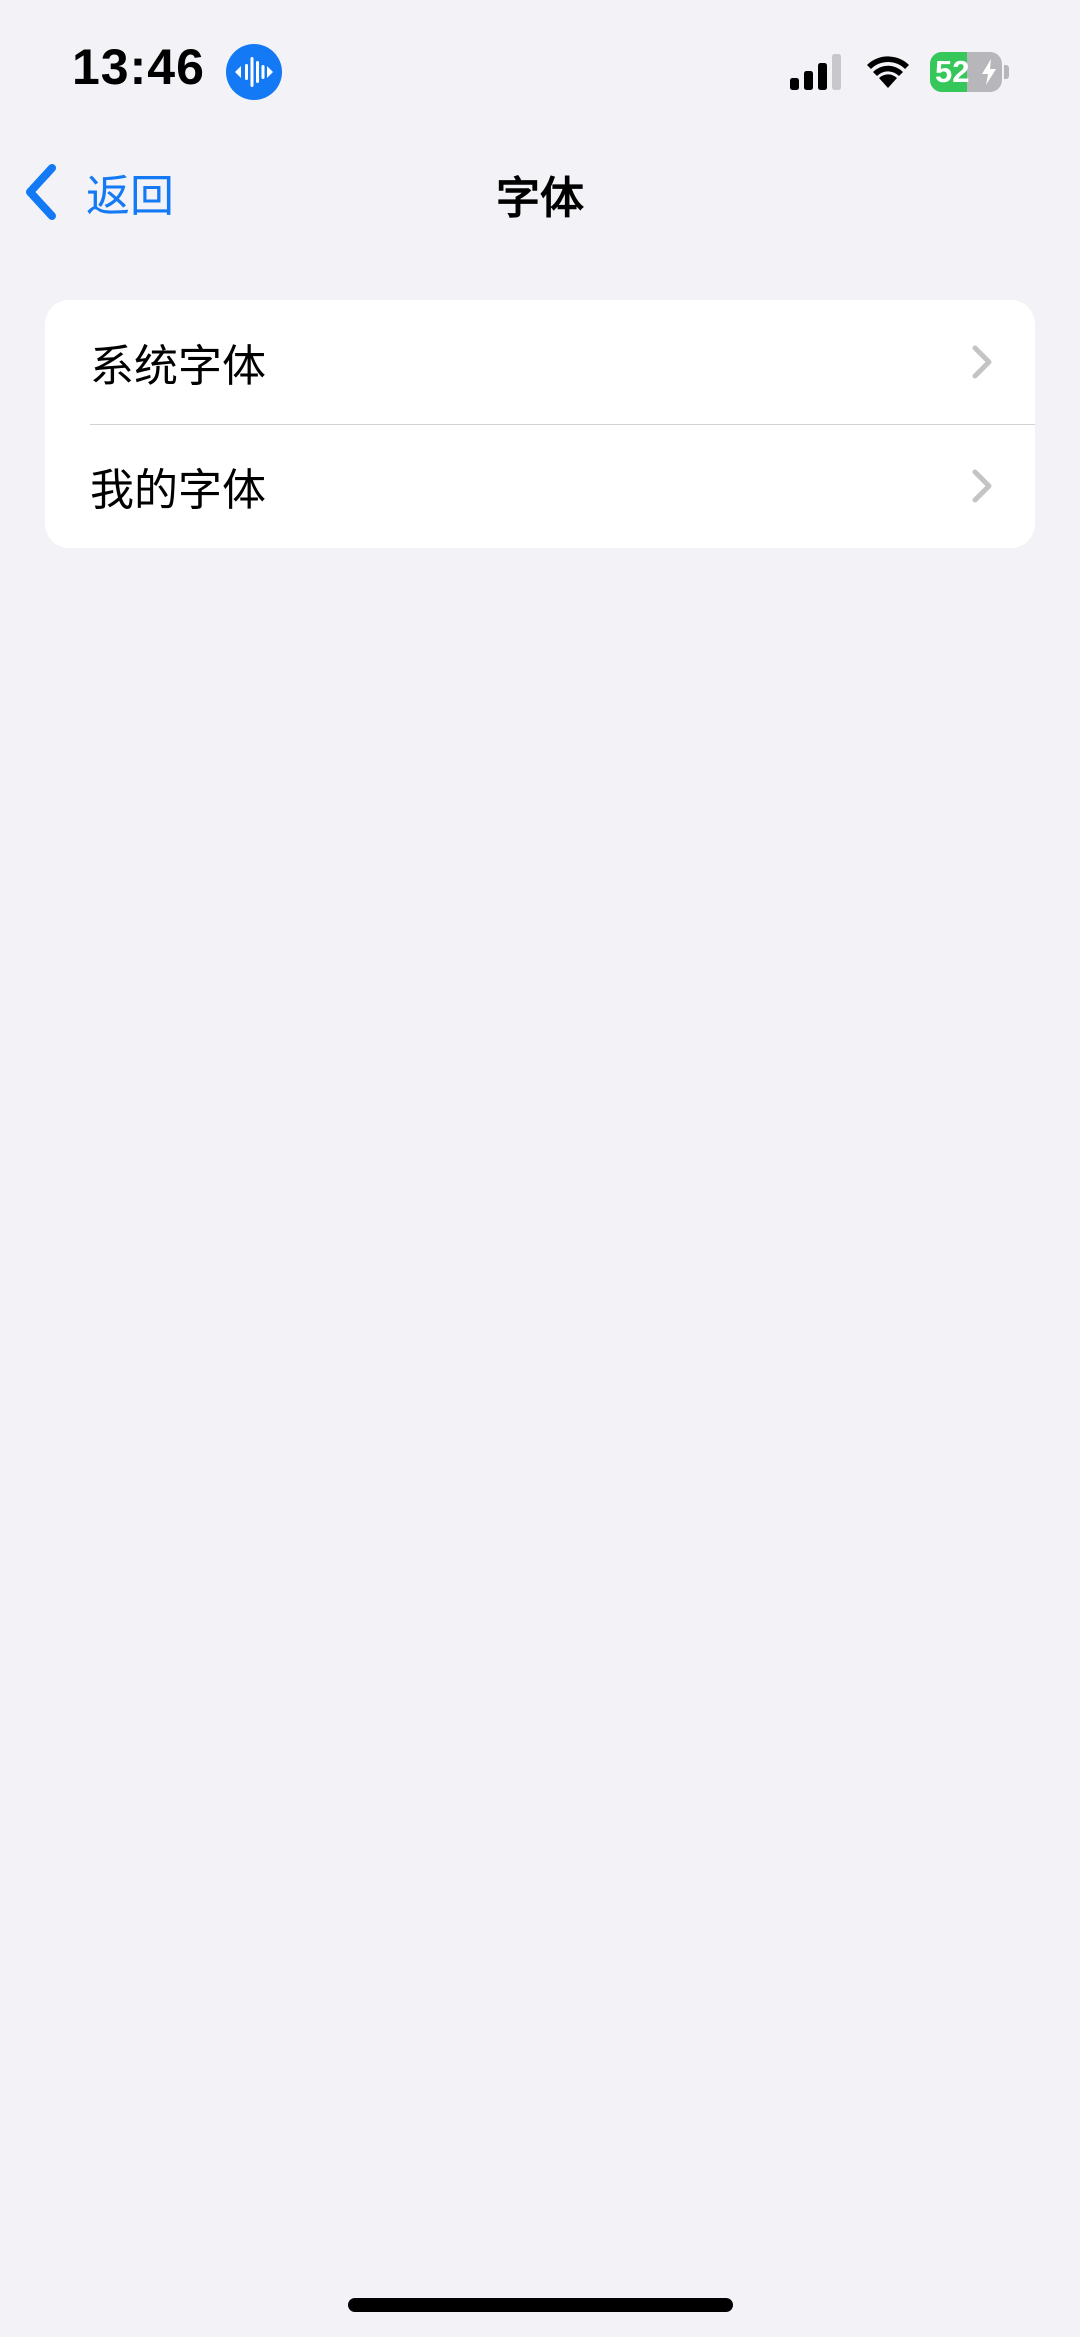 This screenshot has height=2337, width=1080. Describe the element at coordinates (178, 490) in the screenshot. I see `list-item-label: 我的字体` at that location.